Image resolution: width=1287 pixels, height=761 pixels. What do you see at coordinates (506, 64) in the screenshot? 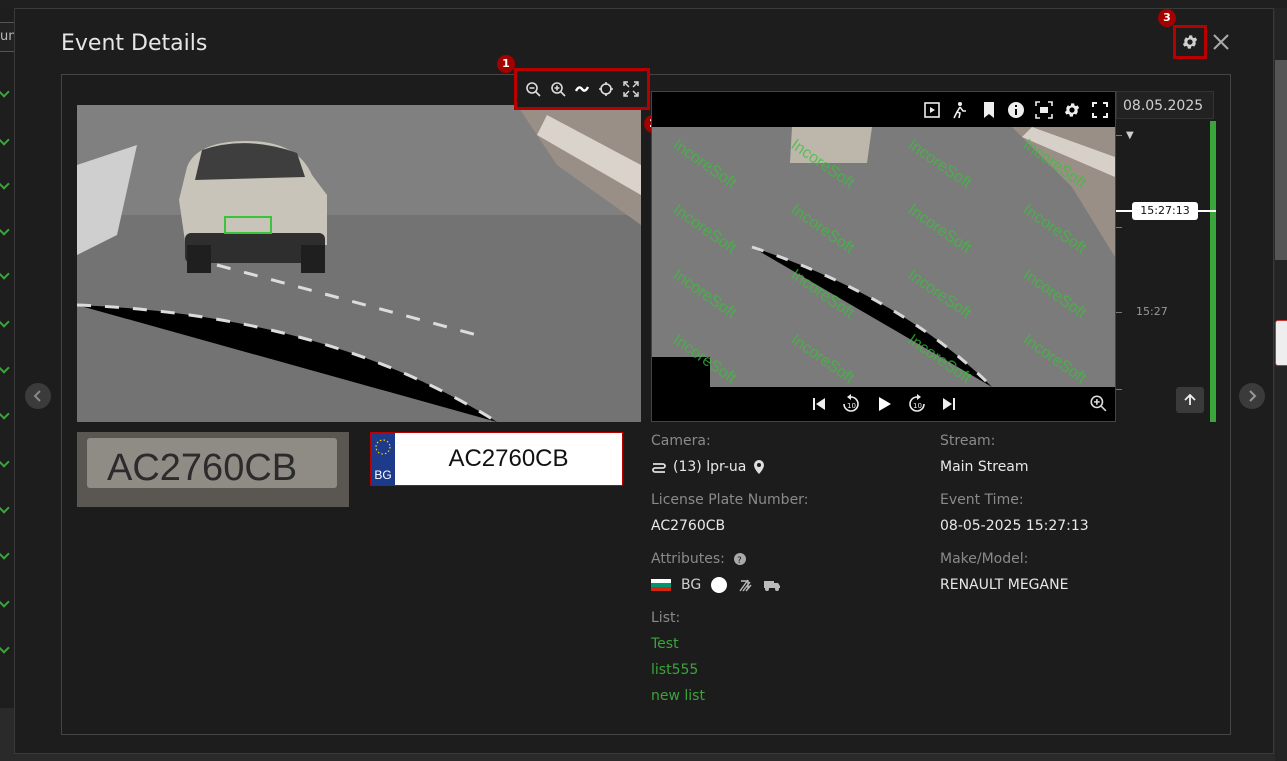
I see `annotation-badge-1: 1` at bounding box center [506, 64].